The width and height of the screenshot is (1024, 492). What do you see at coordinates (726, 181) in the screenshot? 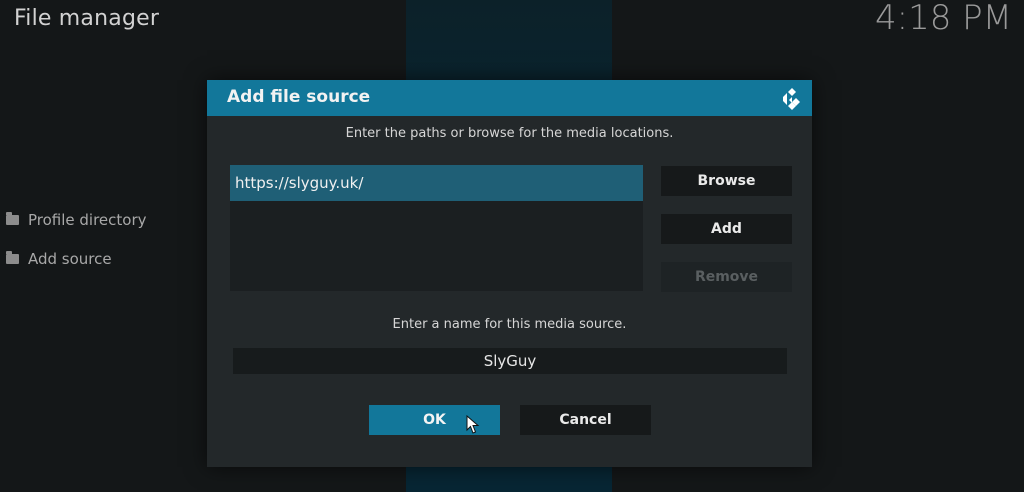
I see `browse-button: Browse` at bounding box center [726, 181].